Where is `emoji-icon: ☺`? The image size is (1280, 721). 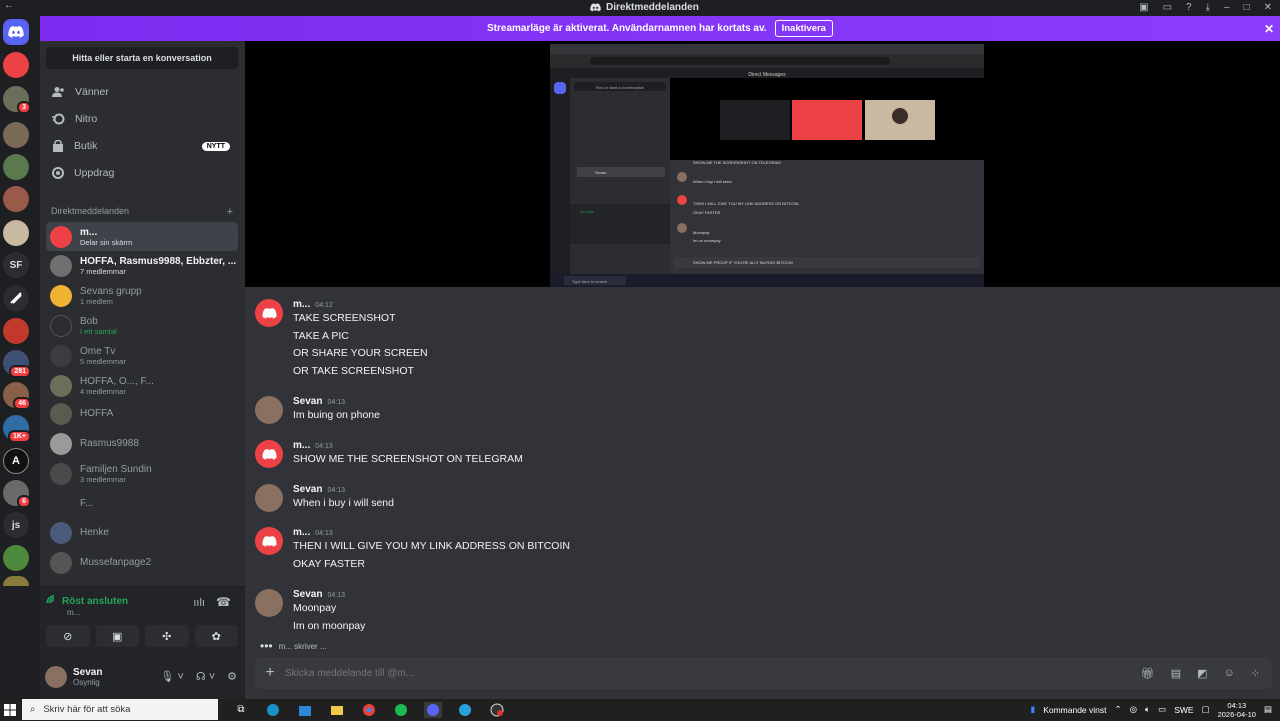 emoji-icon: ☺ is located at coordinates (1229, 673).